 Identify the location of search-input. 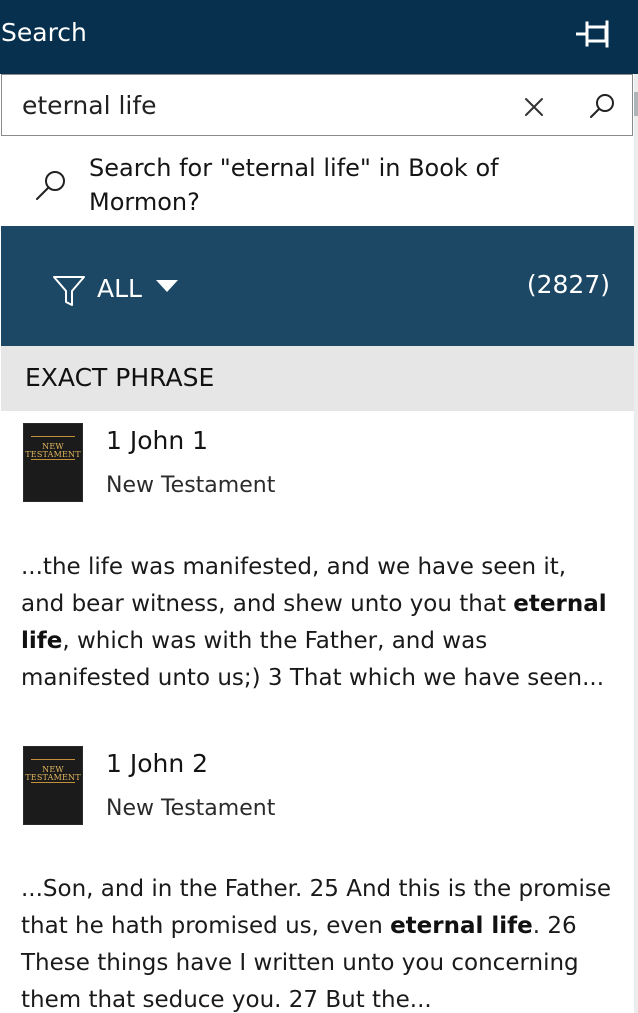
(257, 105).